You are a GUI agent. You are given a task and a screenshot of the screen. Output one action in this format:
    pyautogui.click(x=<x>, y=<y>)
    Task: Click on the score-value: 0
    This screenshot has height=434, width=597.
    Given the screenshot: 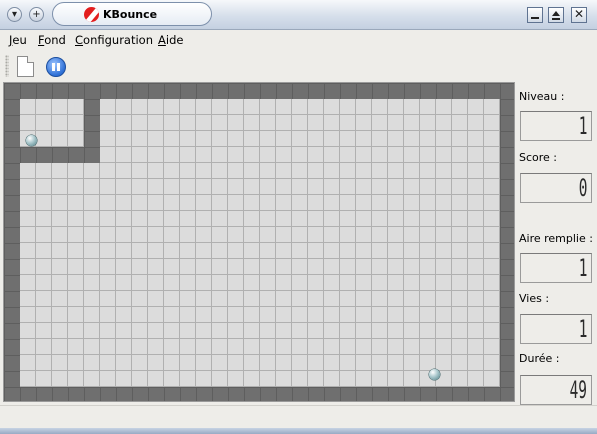 What is the action you would take?
    pyautogui.click(x=582, y=188)
    